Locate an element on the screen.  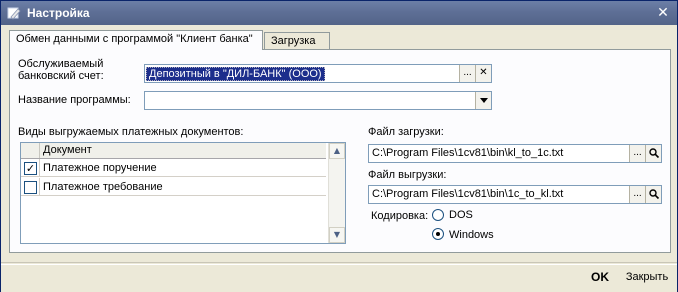
radio-windows is located at coordinates (438, 234).